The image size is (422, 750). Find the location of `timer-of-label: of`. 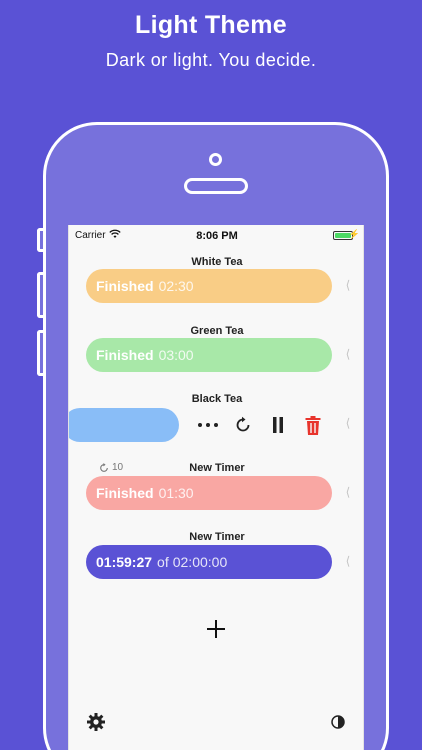

timer-of-label: of is located at coordinates (163, 562).